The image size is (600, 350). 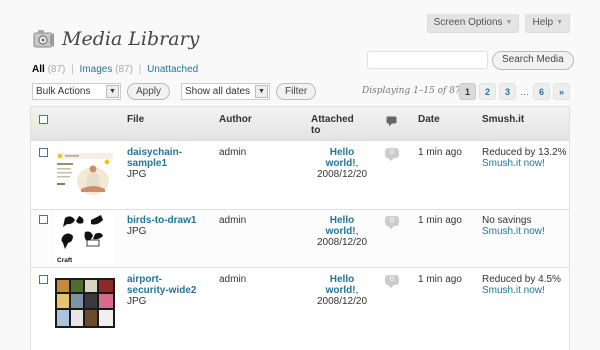 What do you see at coordinates (543, 22) in the screenshot?
I see `help-label: Help` at bounding box center [543, 22].